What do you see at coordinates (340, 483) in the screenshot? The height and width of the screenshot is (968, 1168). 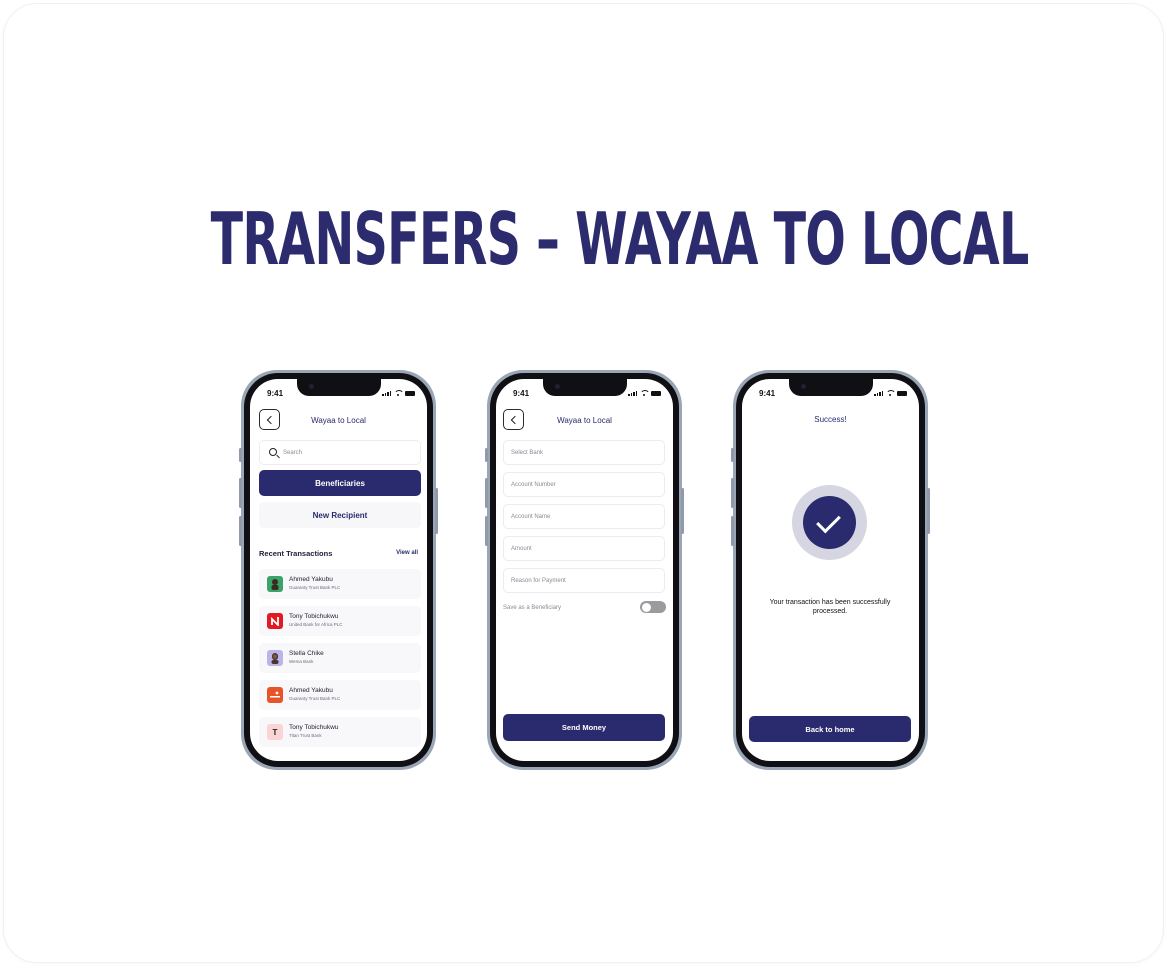 I see `beneficiaries-button: Beneficiaries` at bounding box center [340, 483].